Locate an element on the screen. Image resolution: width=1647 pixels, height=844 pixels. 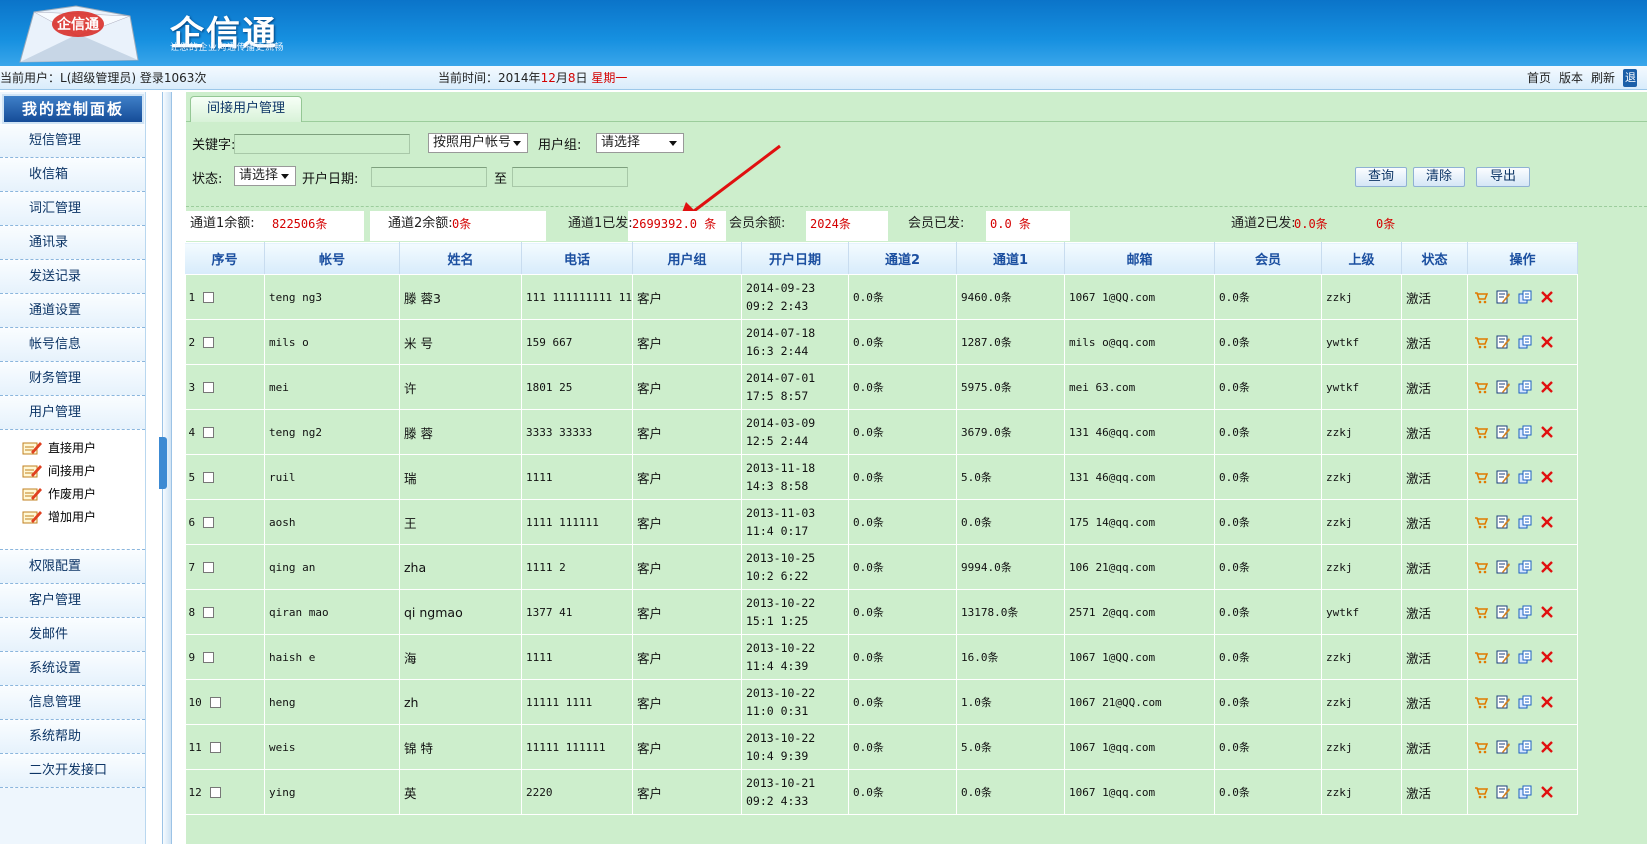
column-header-8: 邮箱 is located at coordinates (1139, 258).